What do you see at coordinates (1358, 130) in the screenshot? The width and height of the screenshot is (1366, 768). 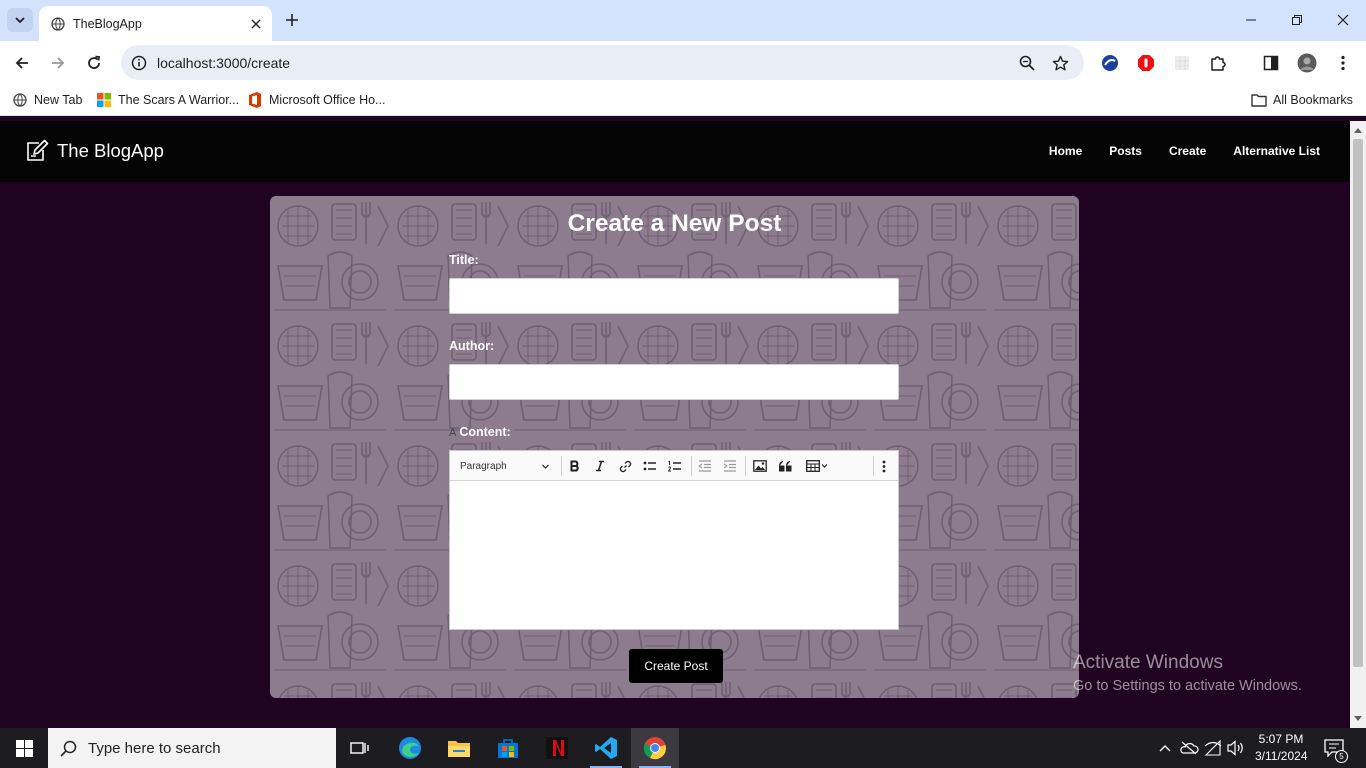 I see `scroll-up-arrow-icon` at bounding box center [1358, 130].